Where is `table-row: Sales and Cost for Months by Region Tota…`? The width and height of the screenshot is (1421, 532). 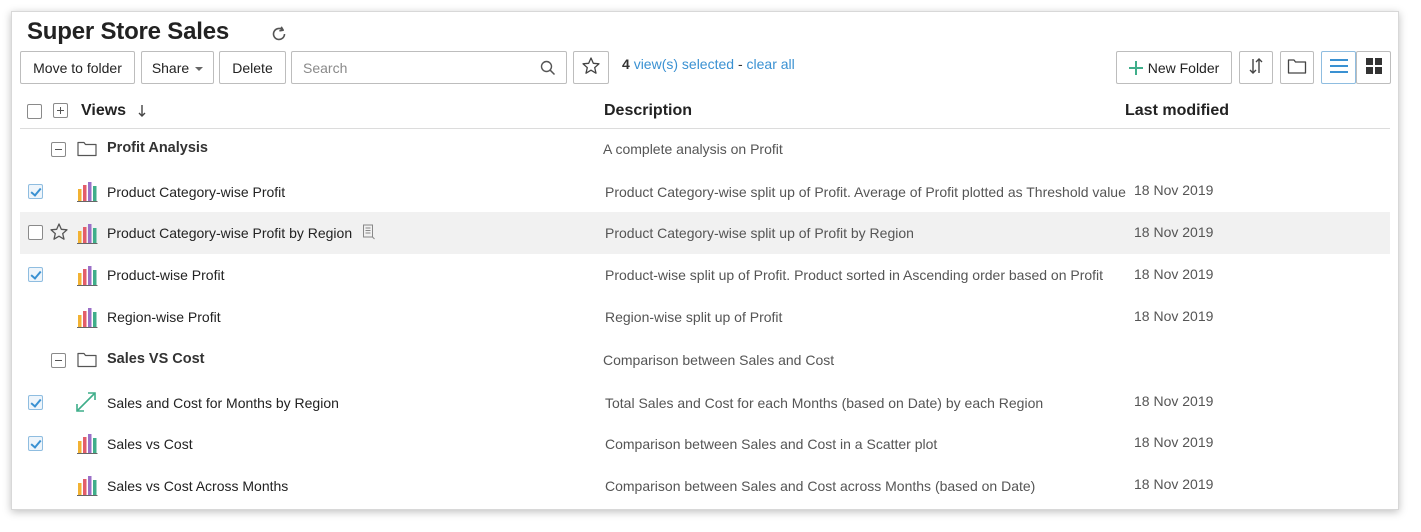
table-row: Sales and Cost for Months by Region Tota… is located at coordinates (705, 402).